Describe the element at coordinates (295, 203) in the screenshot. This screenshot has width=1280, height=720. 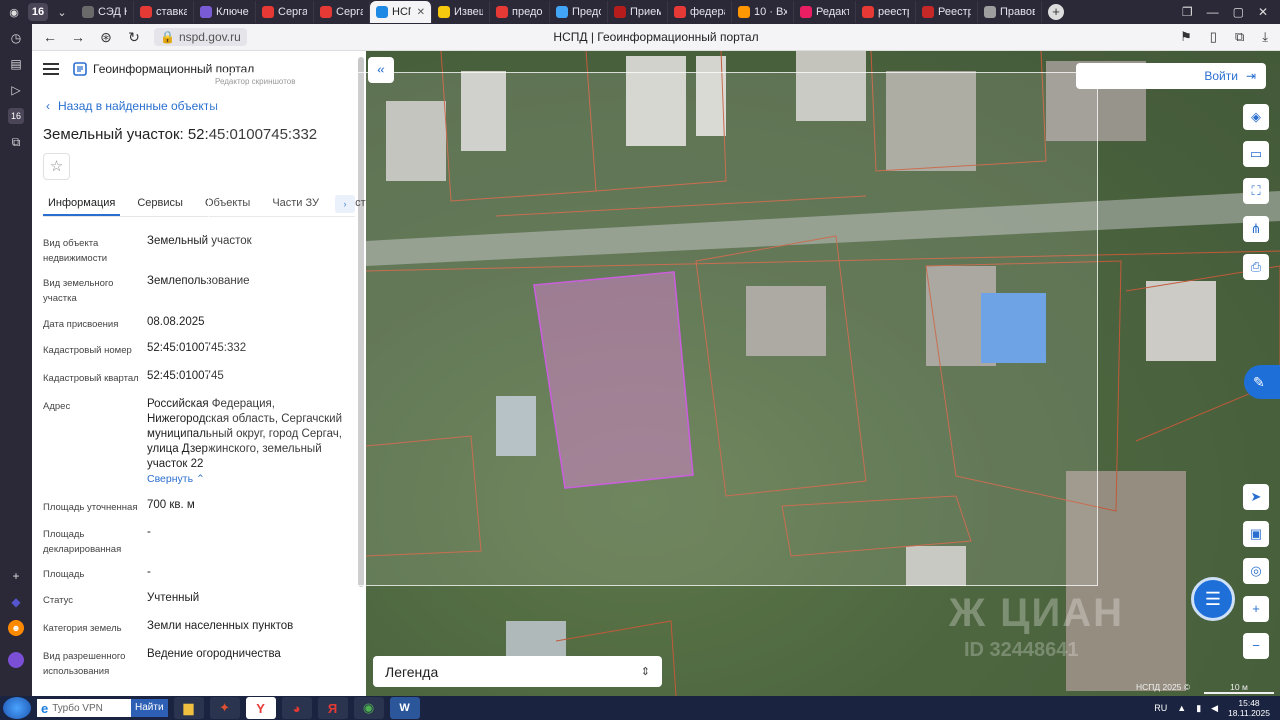
I see `info-tab: Части ЗУ` at that location.